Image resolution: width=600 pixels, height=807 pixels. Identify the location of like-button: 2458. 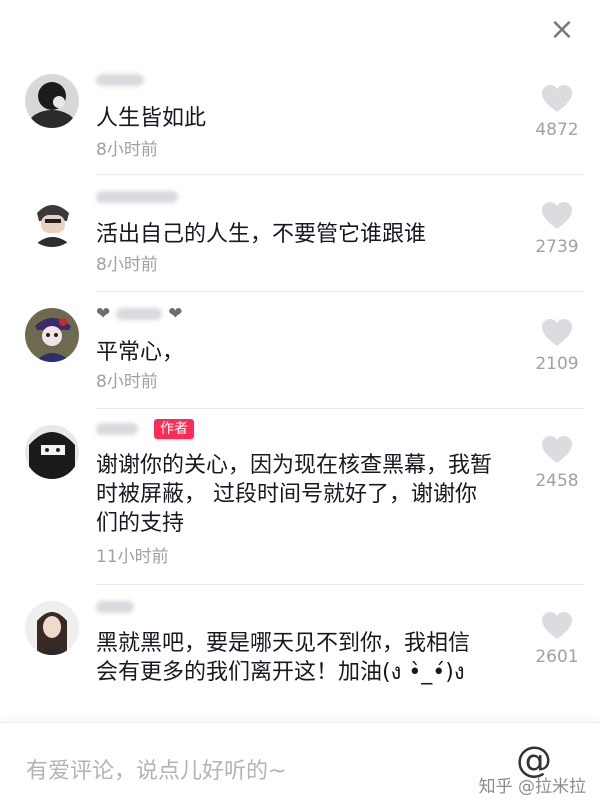
(557, 463).